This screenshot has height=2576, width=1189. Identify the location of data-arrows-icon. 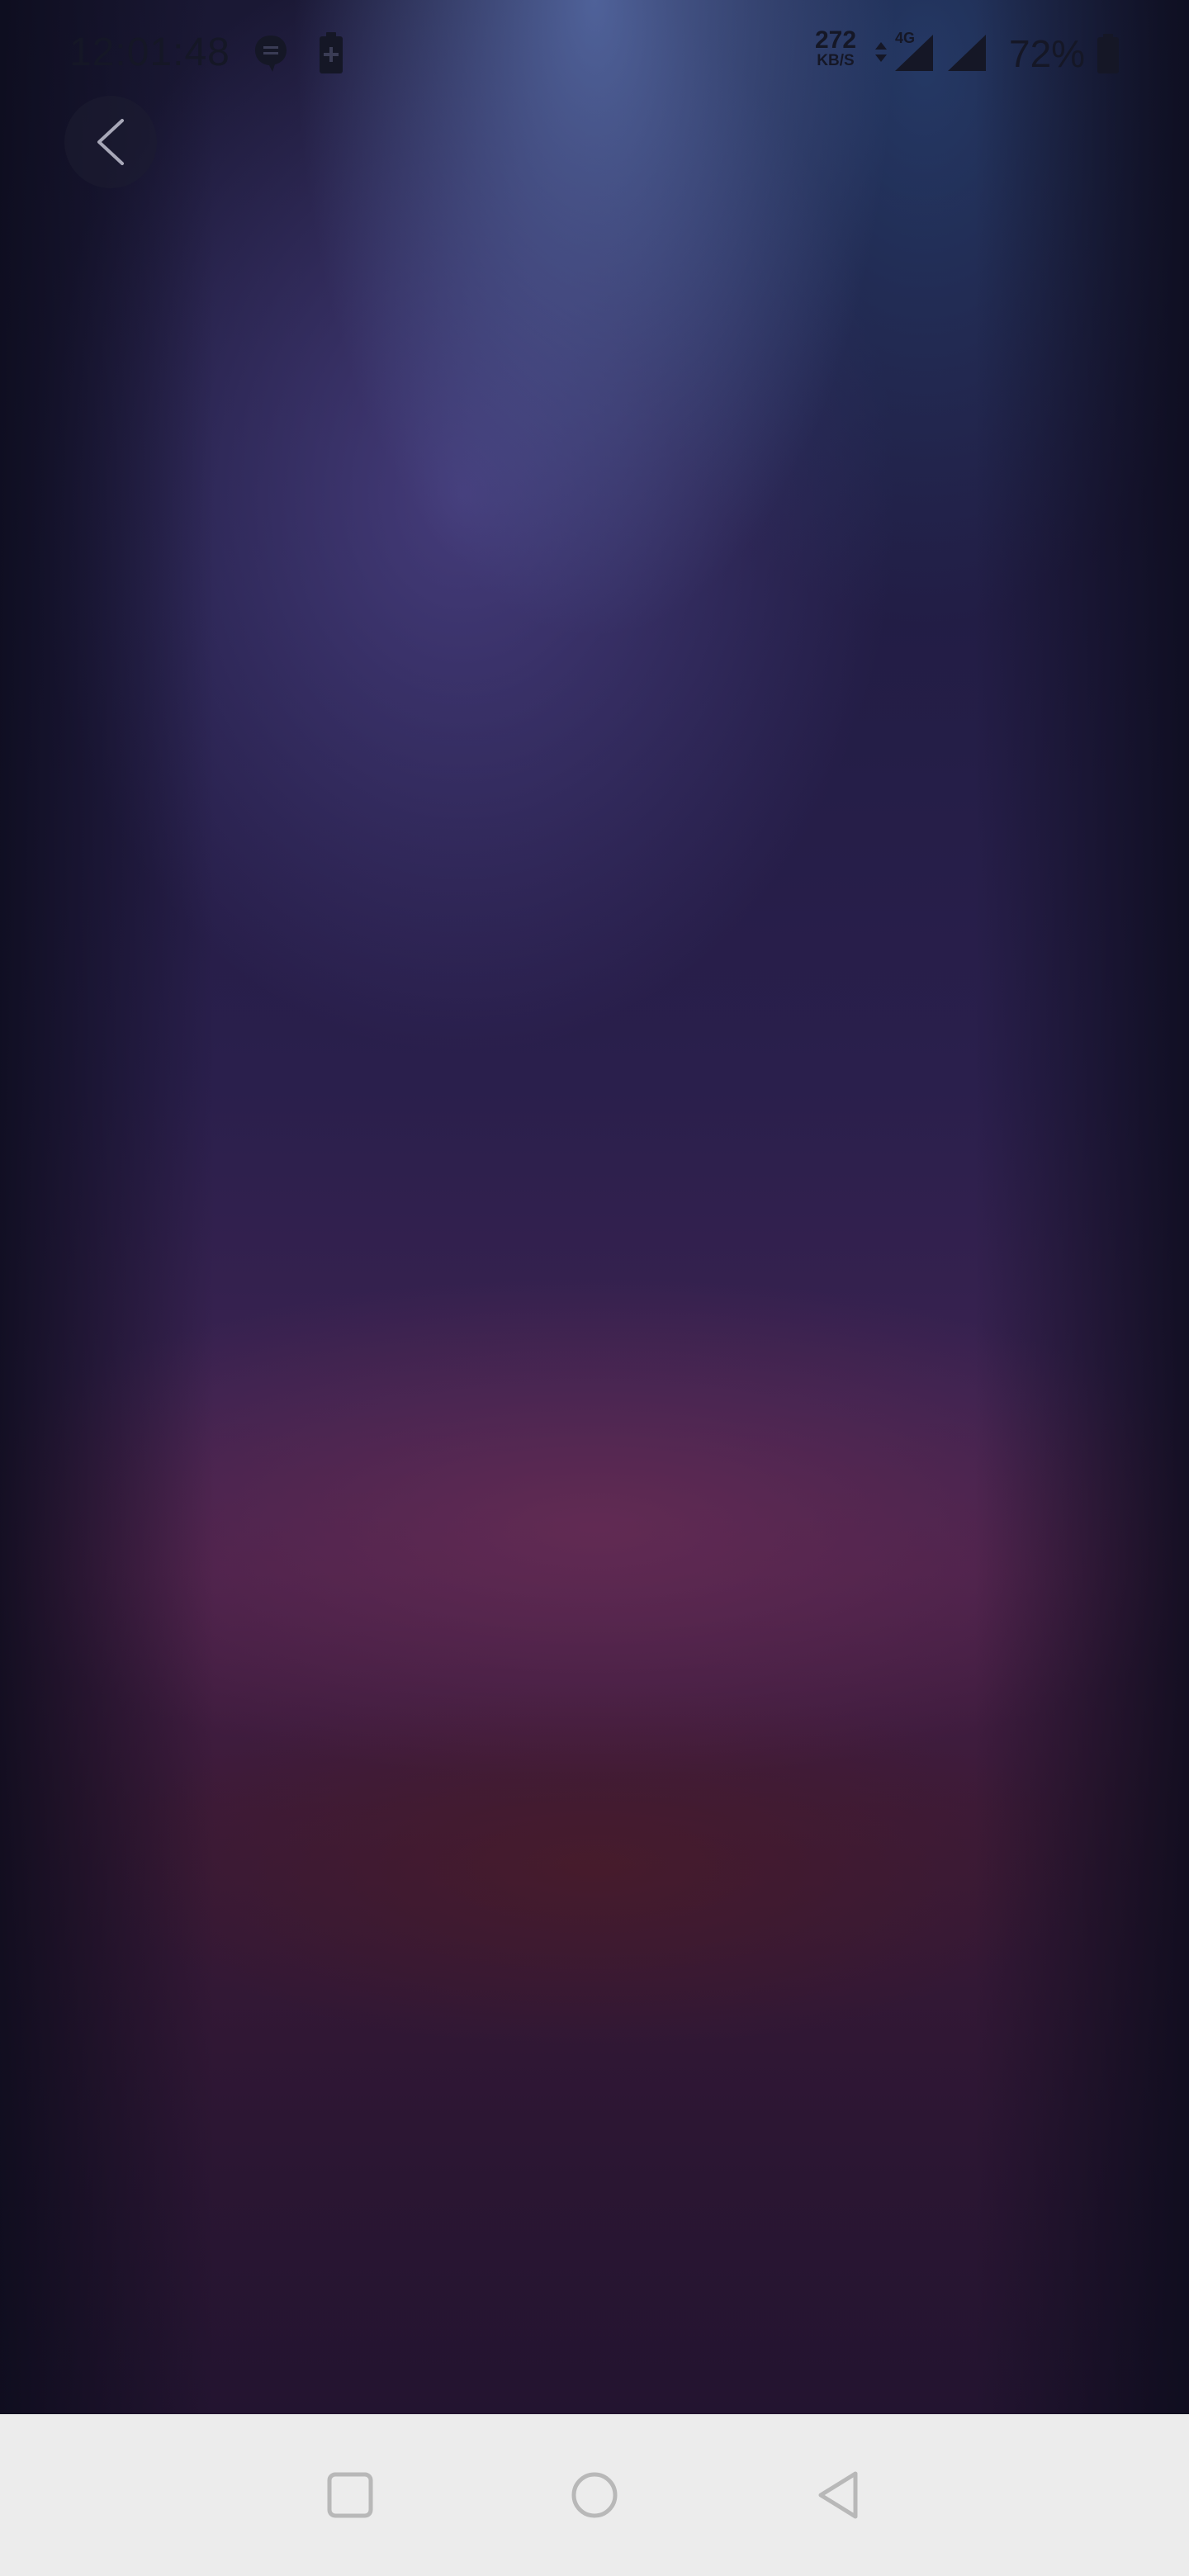
(881, 52).